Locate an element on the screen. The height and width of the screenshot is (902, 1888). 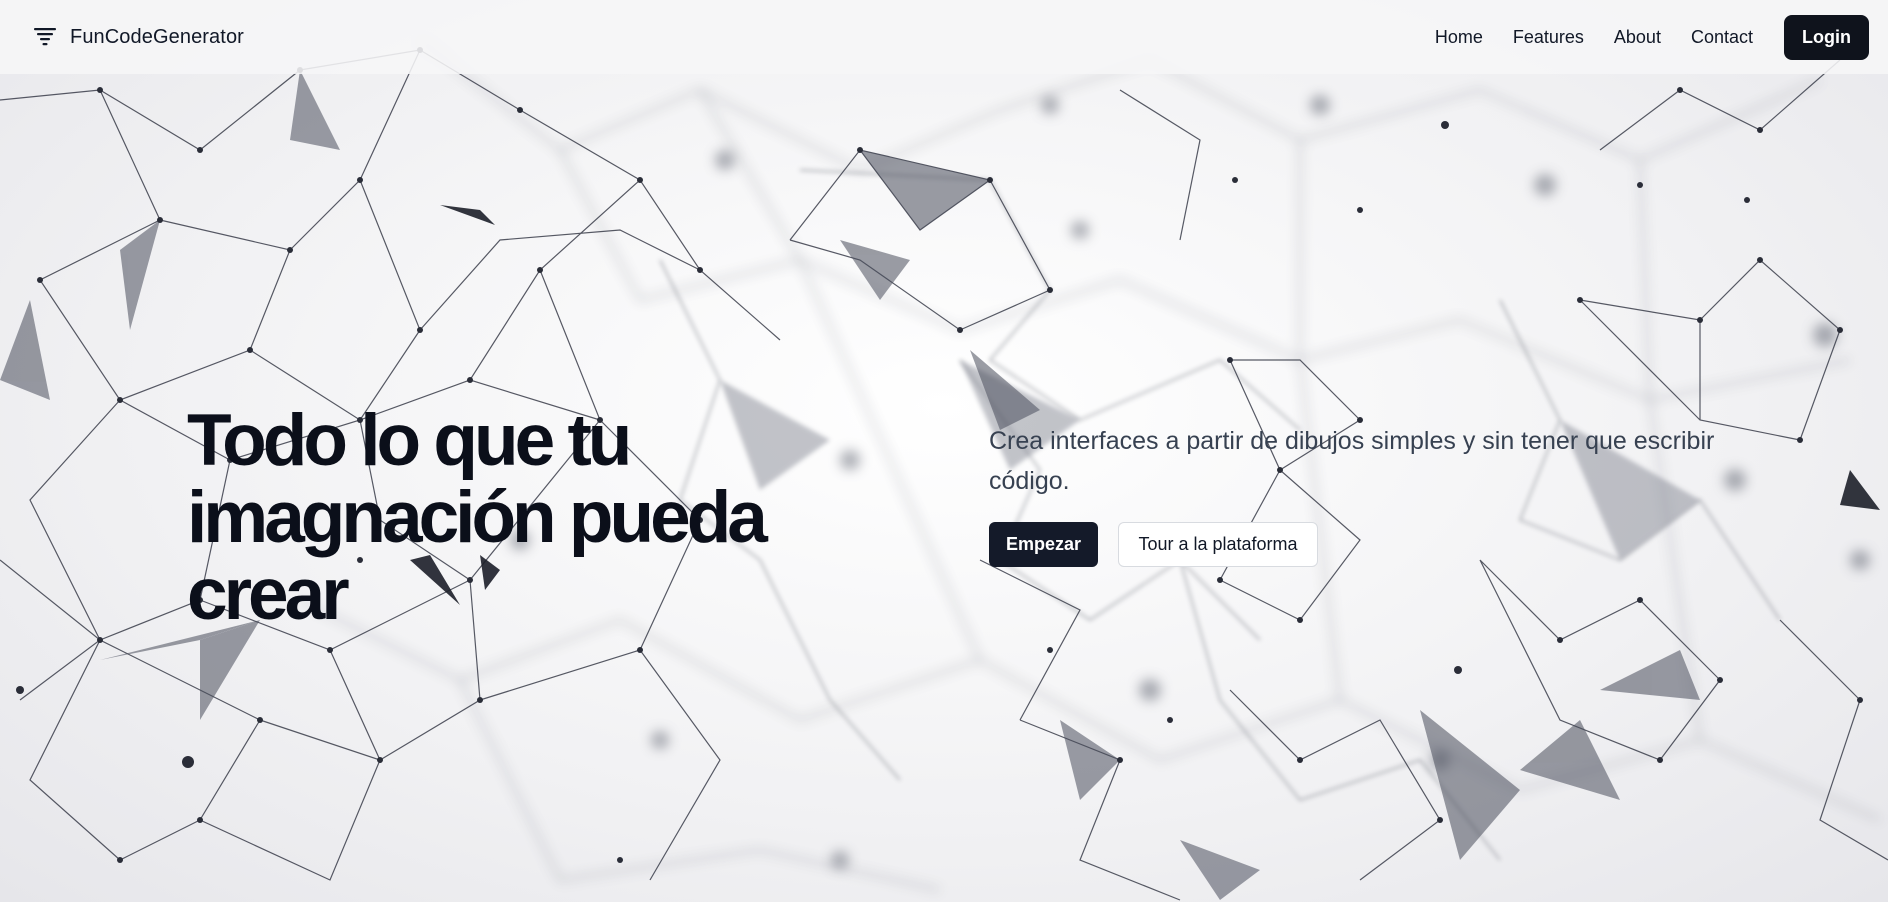
nav-about-link: About is located at coordinates (1637, 37).